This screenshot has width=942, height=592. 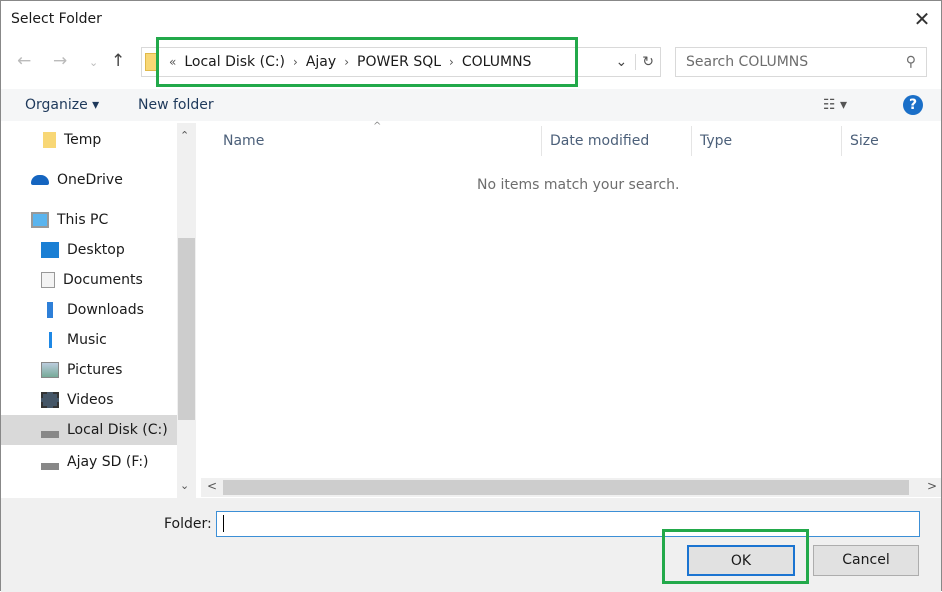 I want to click on text-cursor, so click(x=223, y=523).